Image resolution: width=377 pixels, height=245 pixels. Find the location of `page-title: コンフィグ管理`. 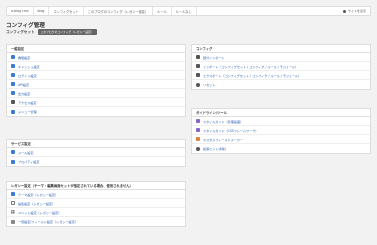

page-title: コンフィグ管理 is located at coordinates (25, 26).